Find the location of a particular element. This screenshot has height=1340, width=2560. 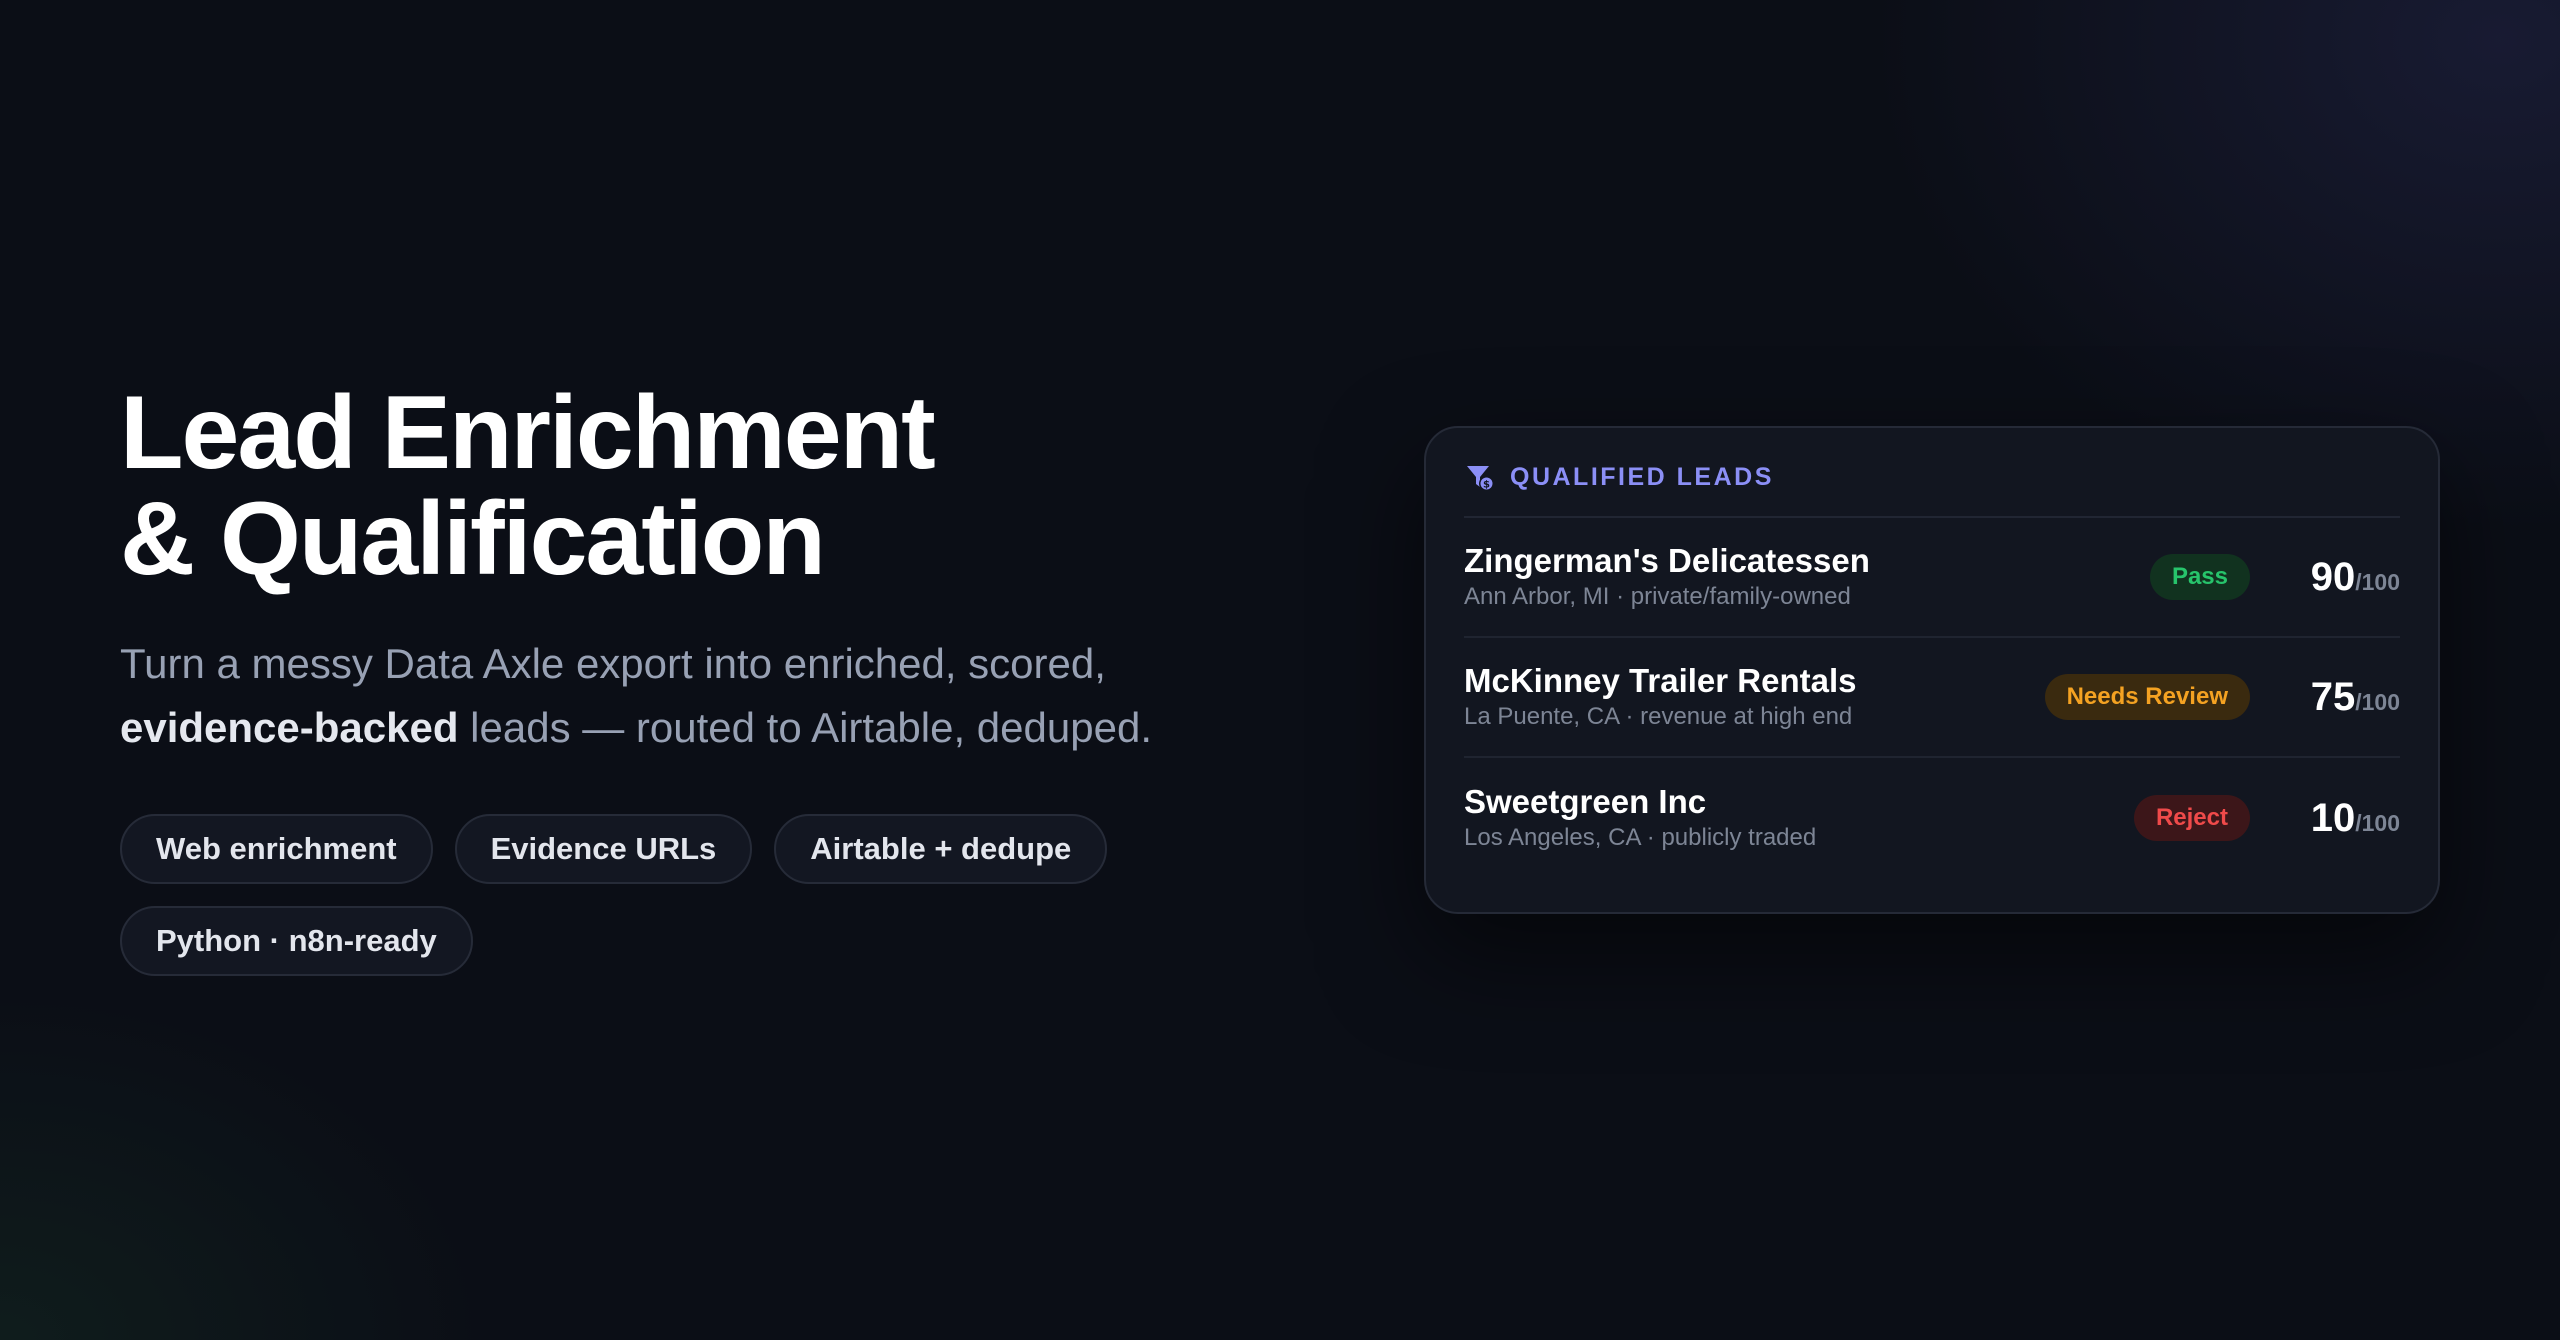

filter-dollar-icon: $ is located at coordinates (1480, 477).